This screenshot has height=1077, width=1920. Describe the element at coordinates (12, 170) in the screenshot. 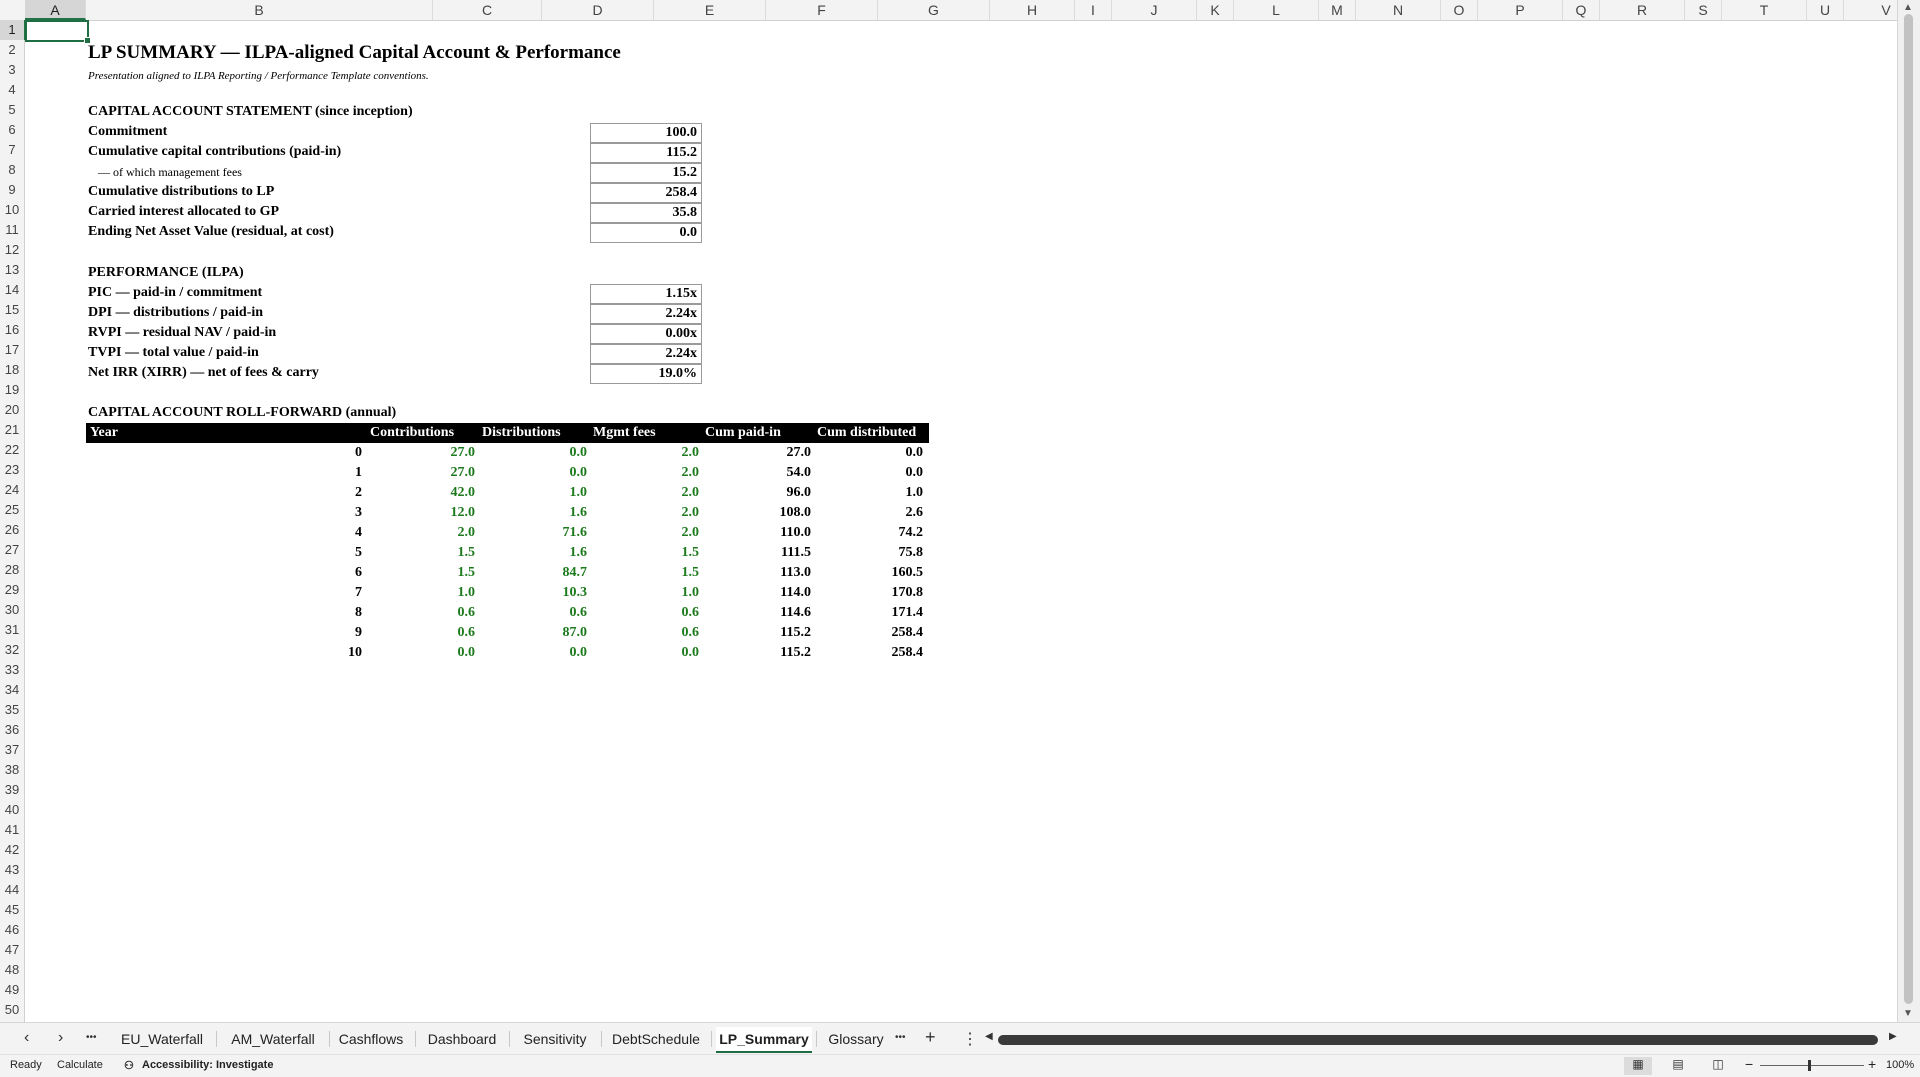

I see `row-header-8: 8` at that location.